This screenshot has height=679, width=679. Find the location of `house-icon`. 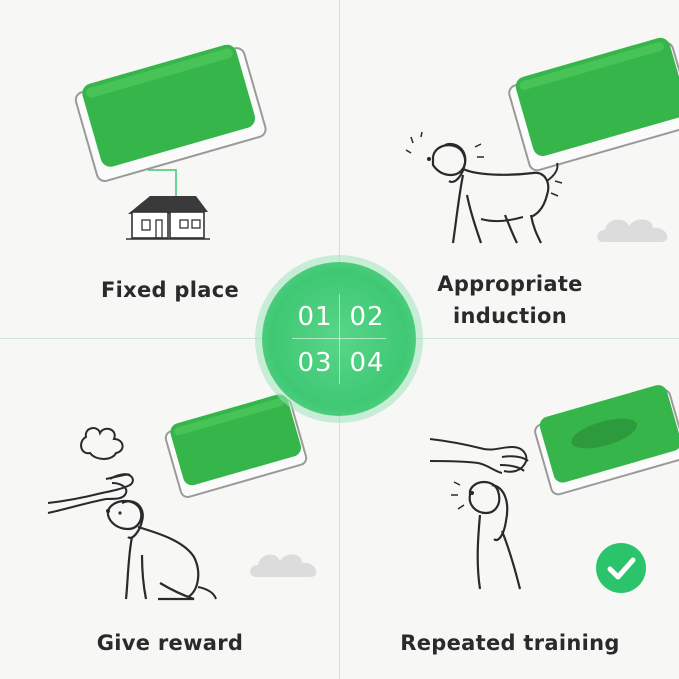

house-icon is located at coordinates (168, 218).